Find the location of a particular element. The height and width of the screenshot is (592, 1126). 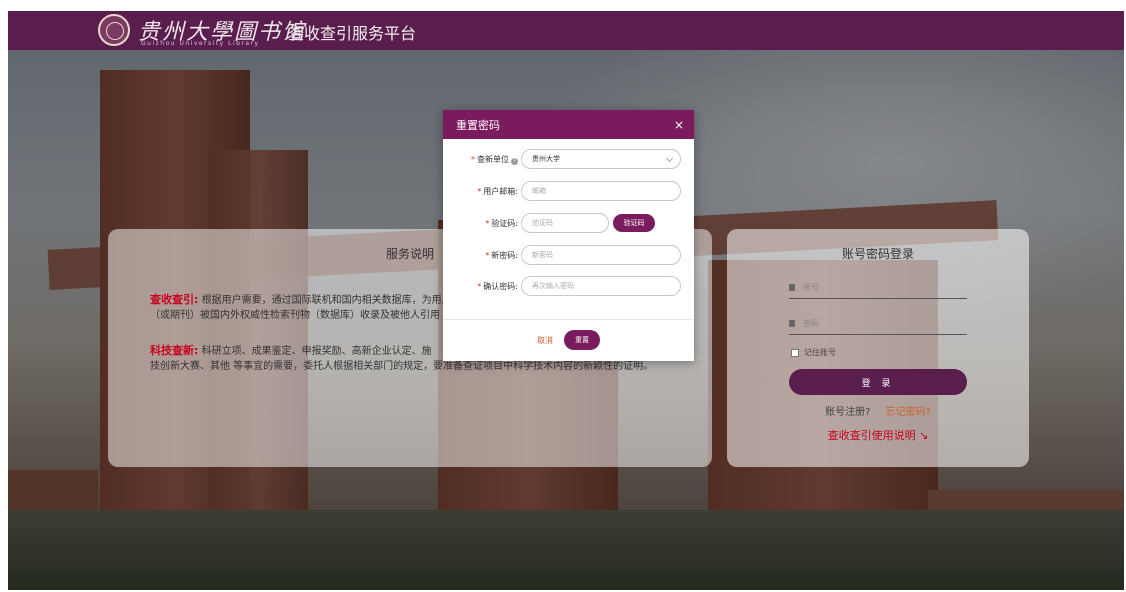

chevron-down-icon is located at coordinates (669, 158).